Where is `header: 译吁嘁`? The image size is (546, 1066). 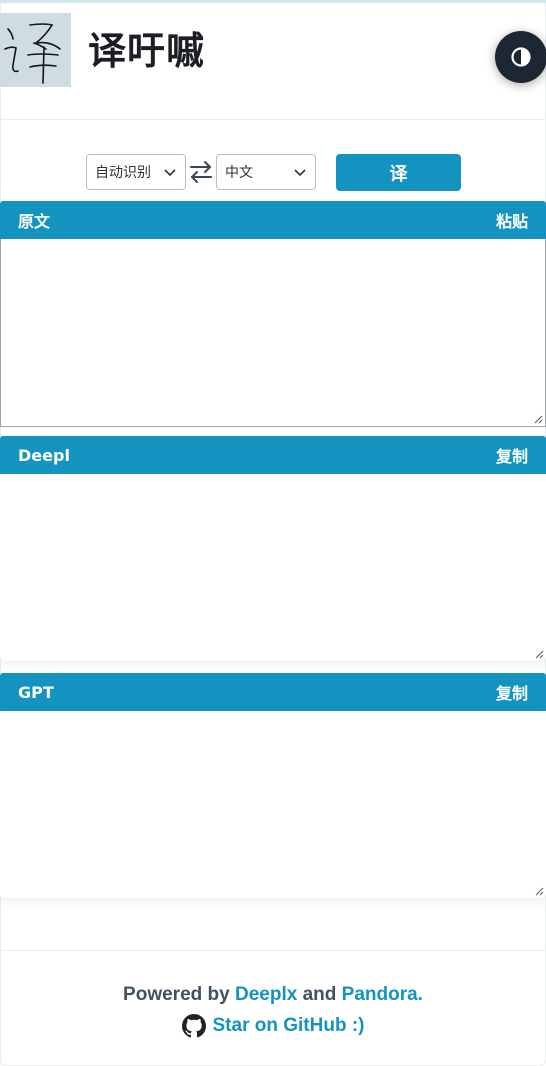
header: 译吁嘁 is located at coordinates (273, 61).